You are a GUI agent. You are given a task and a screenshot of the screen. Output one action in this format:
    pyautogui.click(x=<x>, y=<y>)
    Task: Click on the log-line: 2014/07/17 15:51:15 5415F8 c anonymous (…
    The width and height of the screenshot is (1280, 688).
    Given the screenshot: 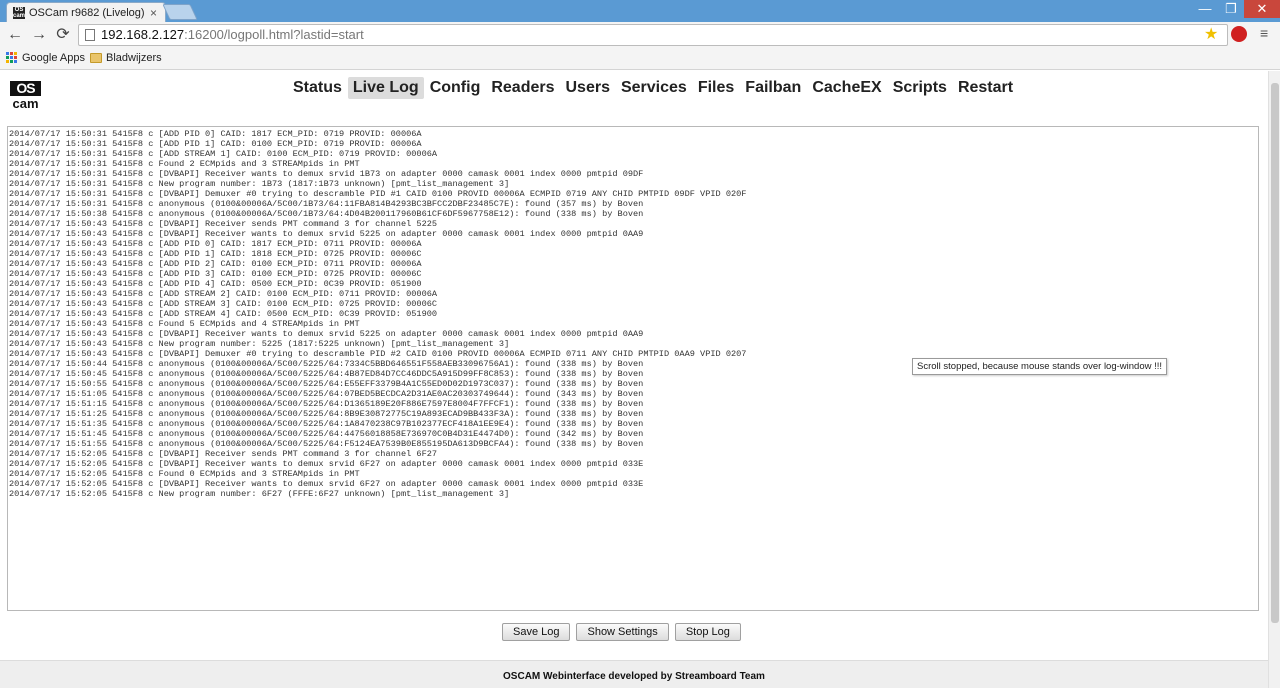 What is the action you would take?
    pyautogui.click(x=326, y=404)
    